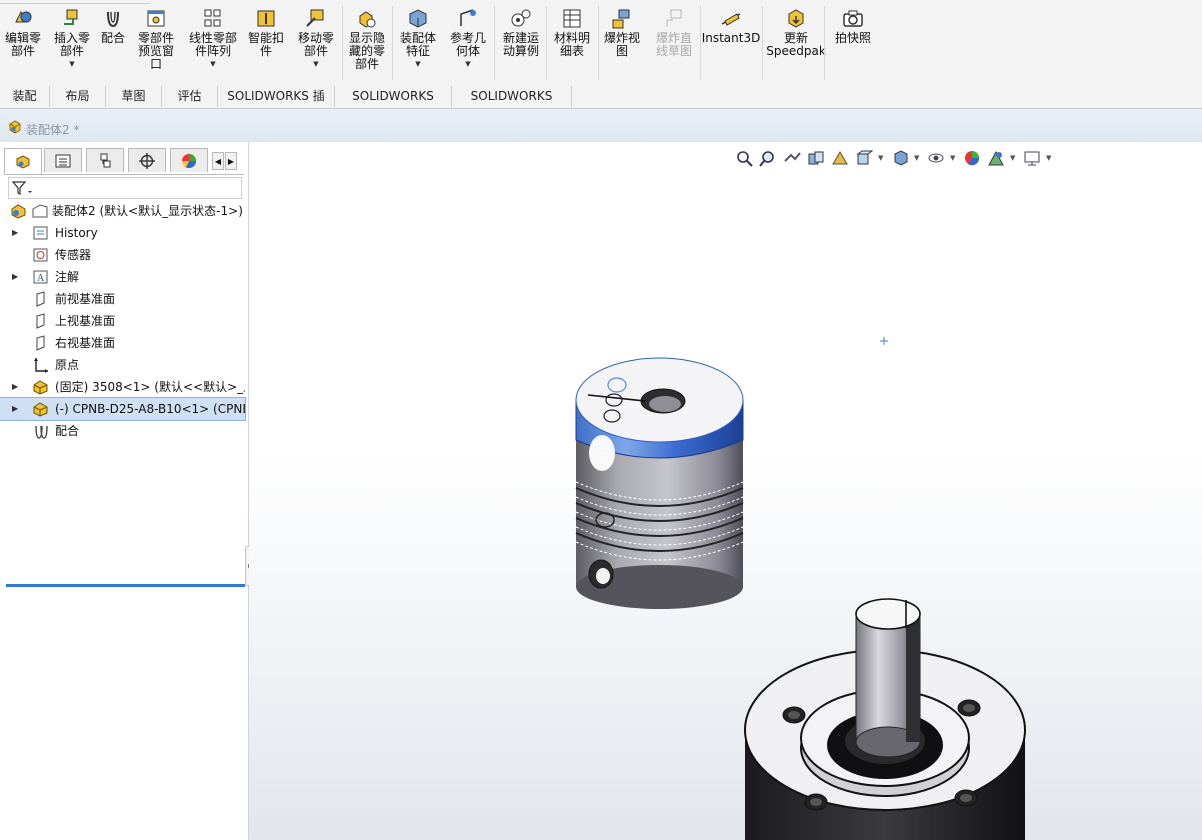 This screenshot has width=1202, height=840. Describe the element at coordinates (212, 18) in the screenshot. I see `linear-pattern-icon` at that location.